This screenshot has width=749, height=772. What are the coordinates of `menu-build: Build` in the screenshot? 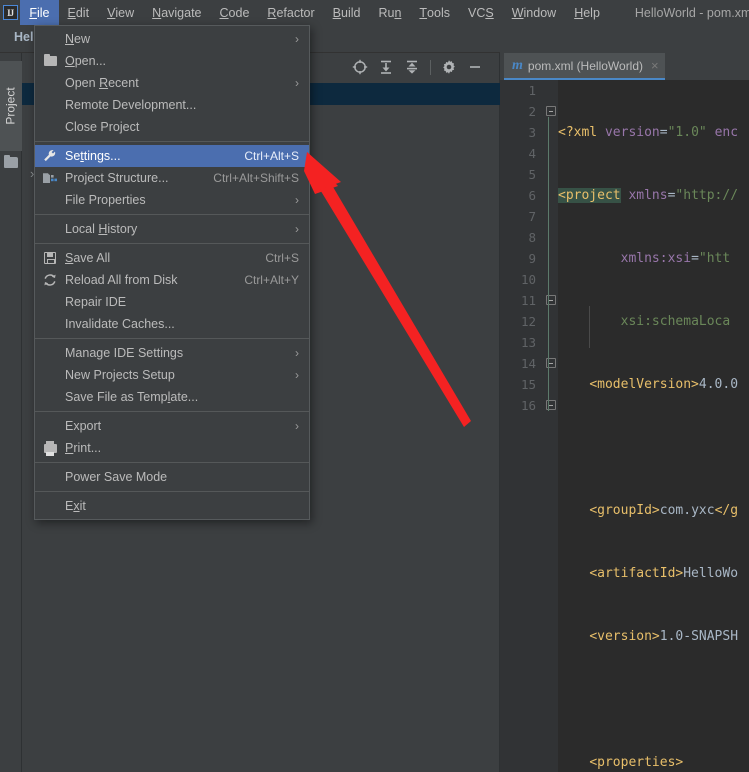 It's located at (347, 12).